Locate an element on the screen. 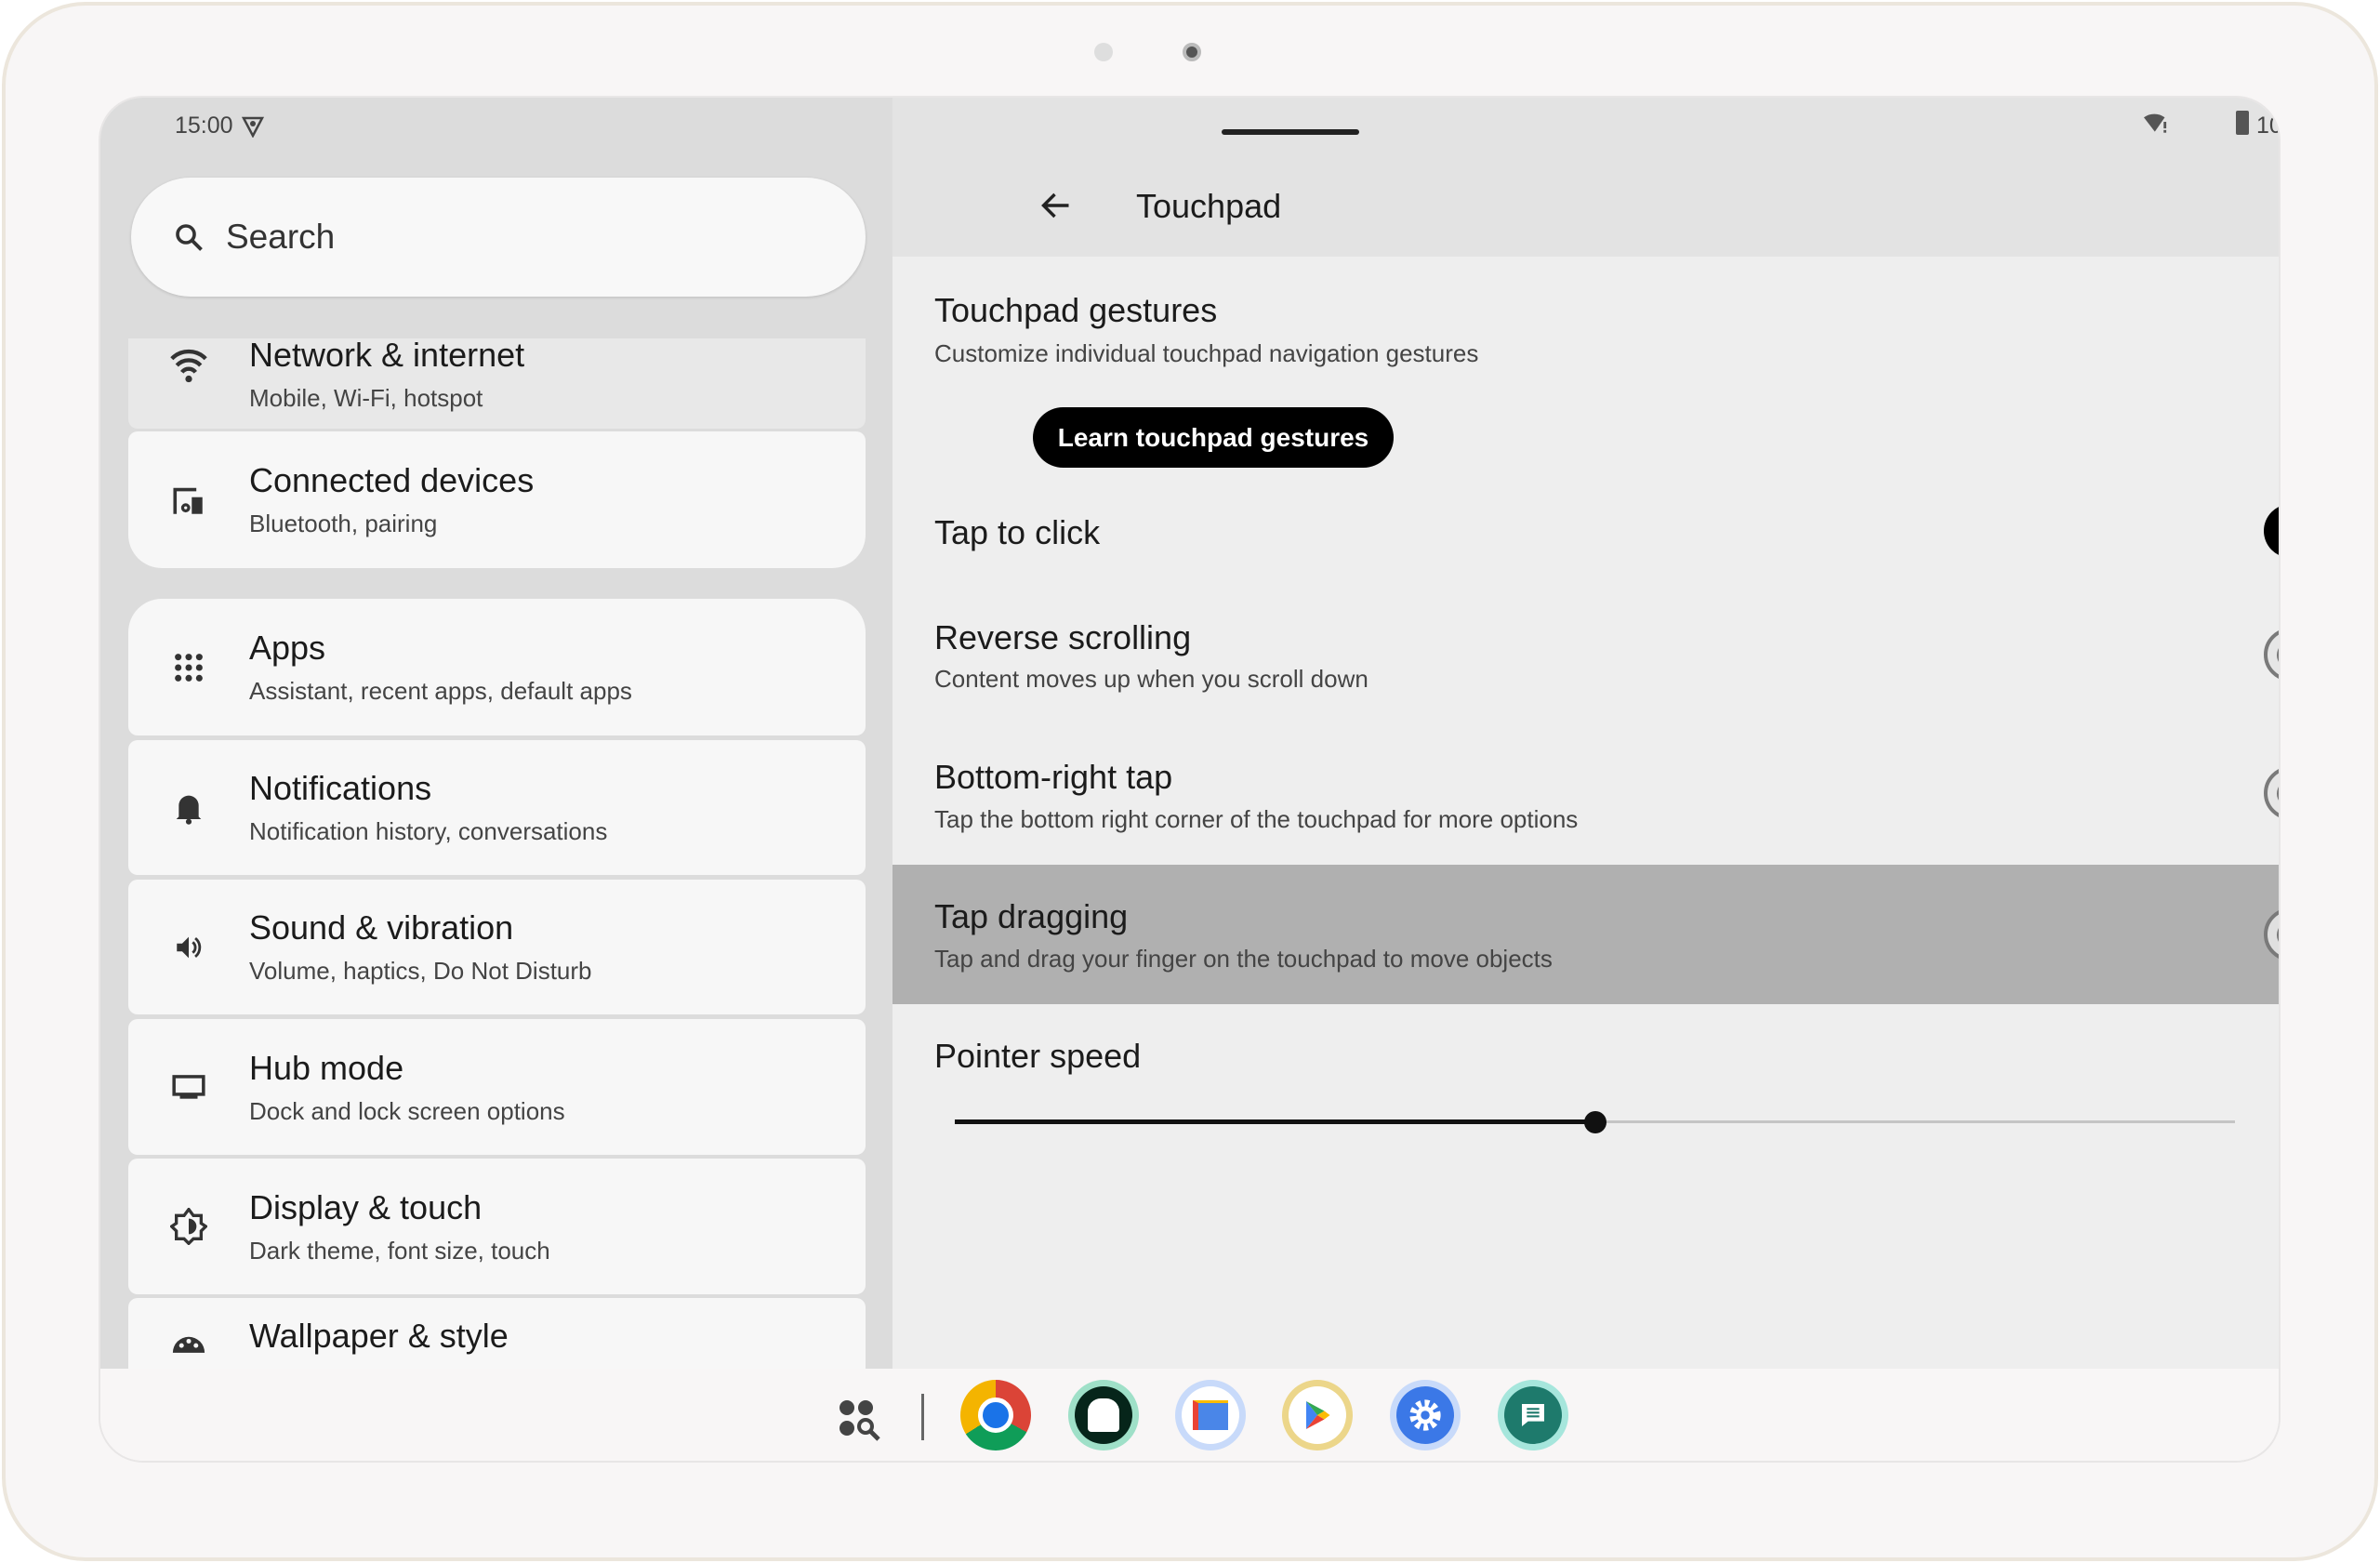 The width and height of the screenshot is (2380, 1563). item-subtitle: Dock and lock screen options is located at coordinates (407, 1111).